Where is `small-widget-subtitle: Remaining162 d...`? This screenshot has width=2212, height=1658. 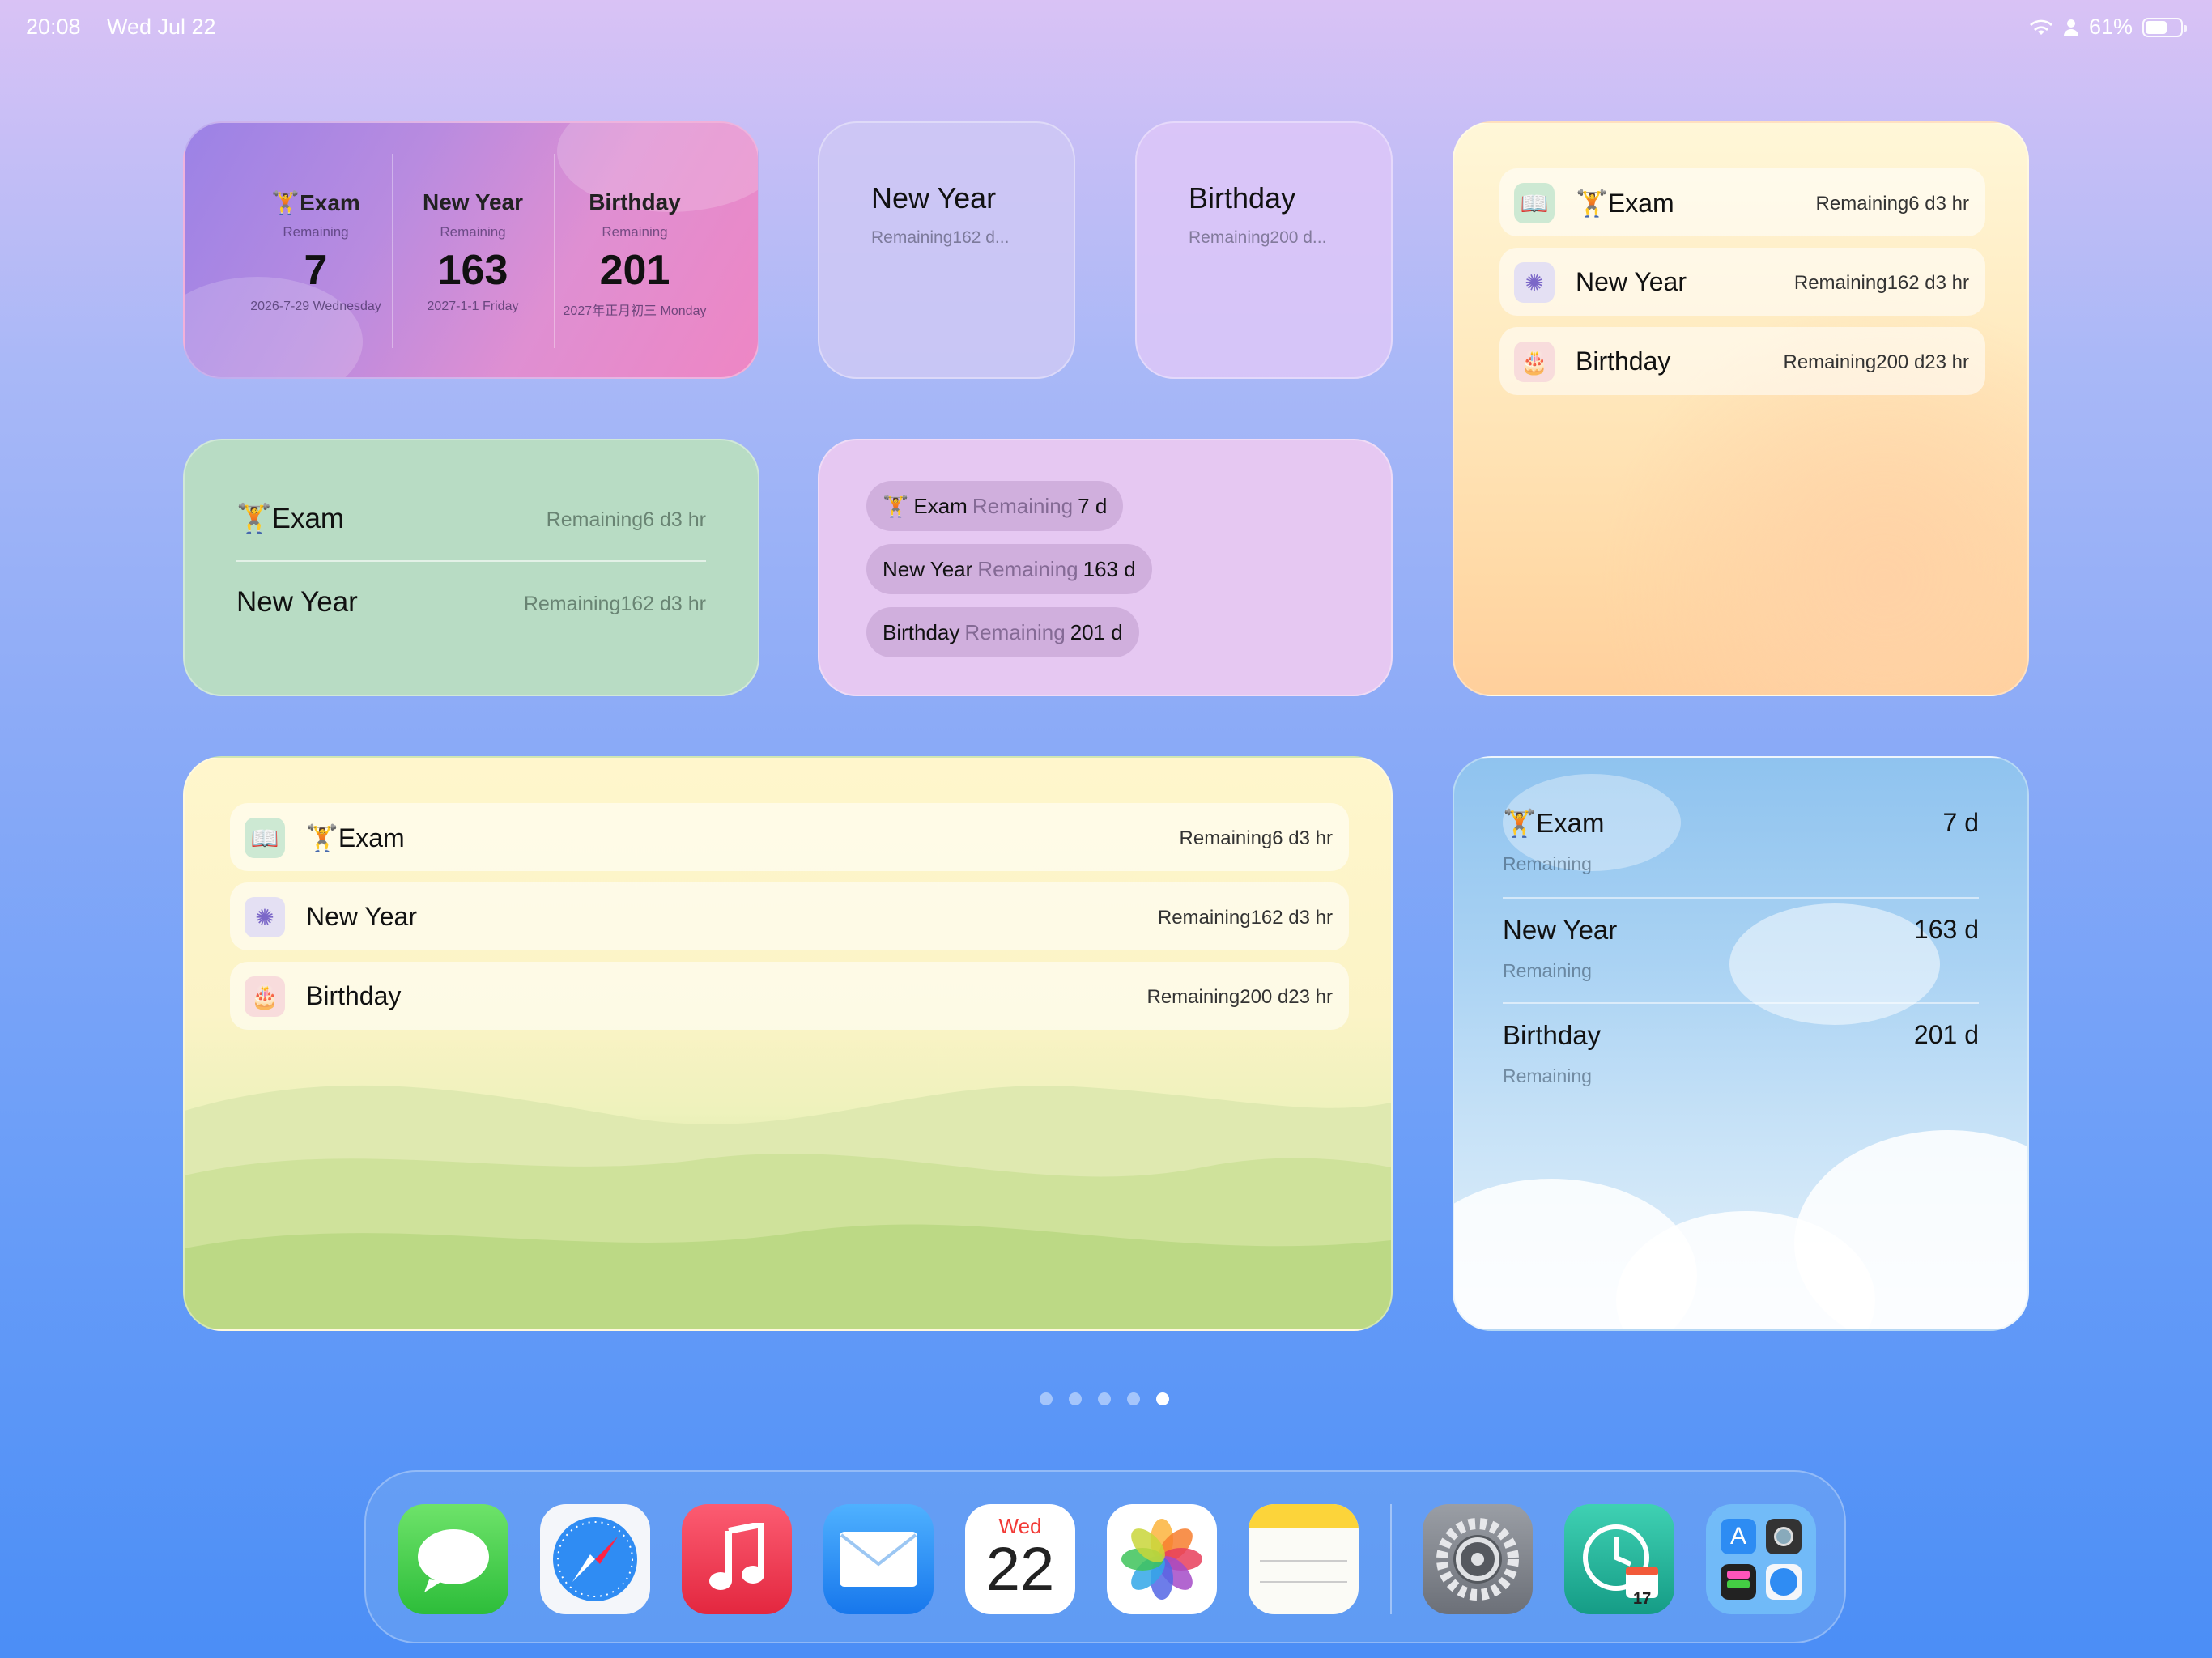 small-widget-subtitle: Remaining162 d... is located at coordinates (941, 237).